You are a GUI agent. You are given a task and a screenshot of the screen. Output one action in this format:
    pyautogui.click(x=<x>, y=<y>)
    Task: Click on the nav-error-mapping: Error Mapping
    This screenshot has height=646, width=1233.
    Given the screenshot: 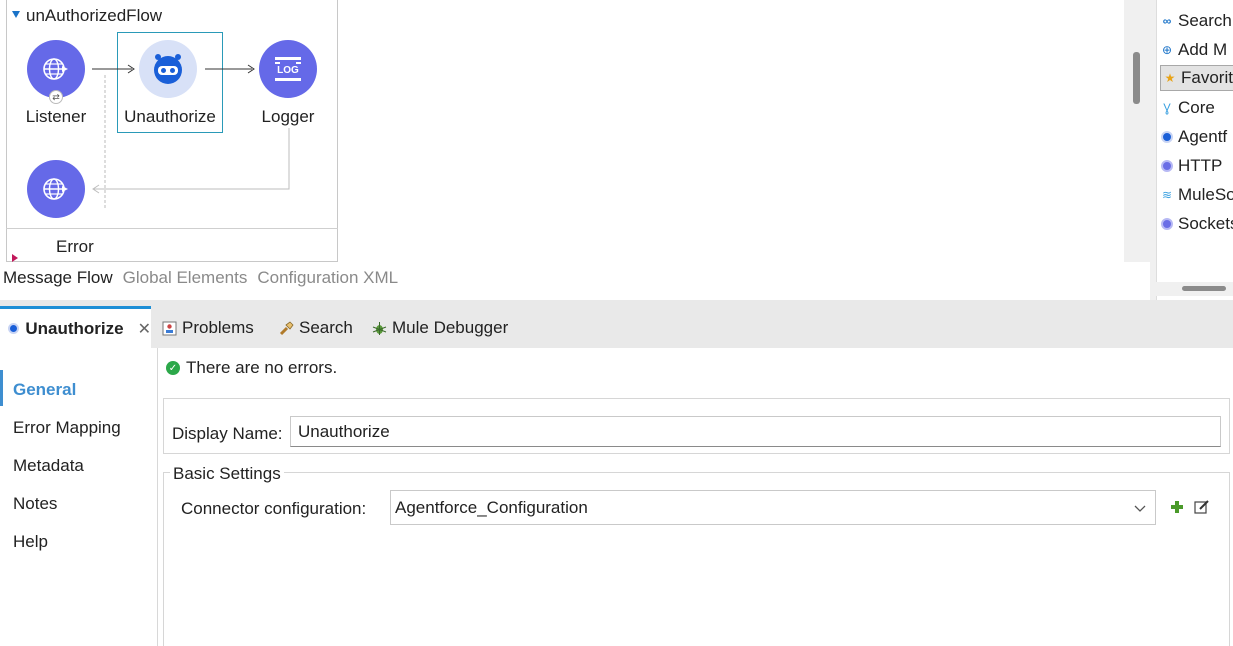 What is the action you would take?
    pyautogui.click(x=67, y=428)
    